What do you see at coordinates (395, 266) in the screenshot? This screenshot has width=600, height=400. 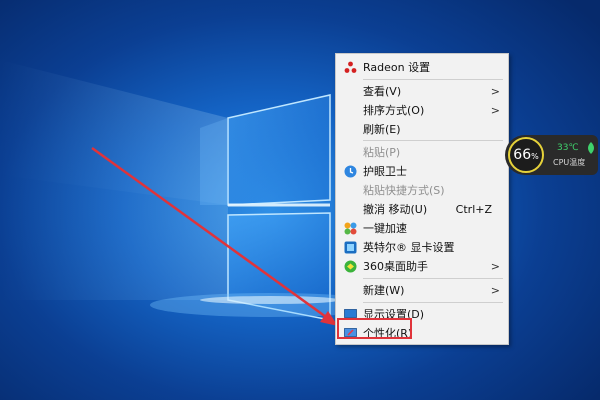 I see `menu-item-label: 360桌面助手` at bounding box center [395, 266].